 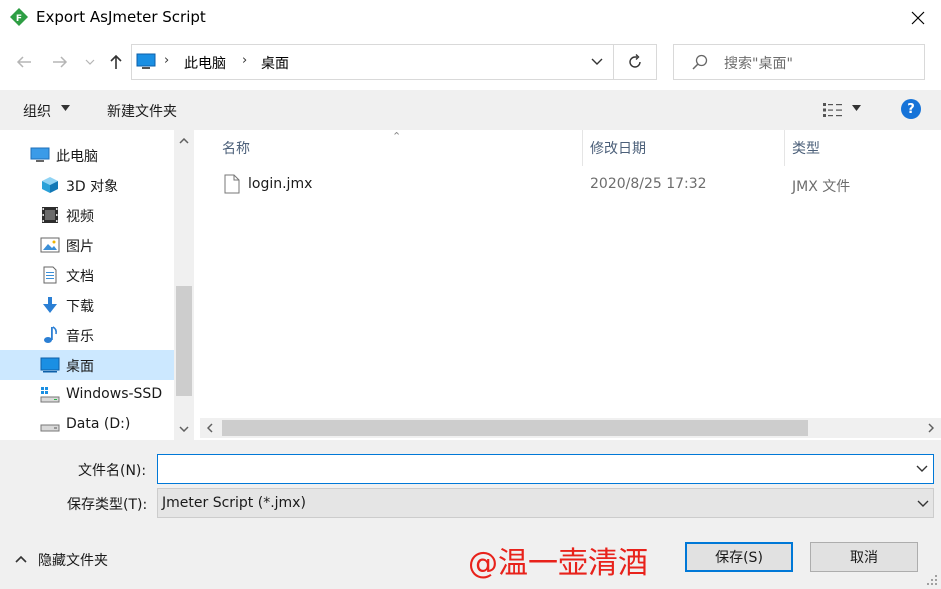 I want to click on refresh-icon, so click(x=635, y=61).